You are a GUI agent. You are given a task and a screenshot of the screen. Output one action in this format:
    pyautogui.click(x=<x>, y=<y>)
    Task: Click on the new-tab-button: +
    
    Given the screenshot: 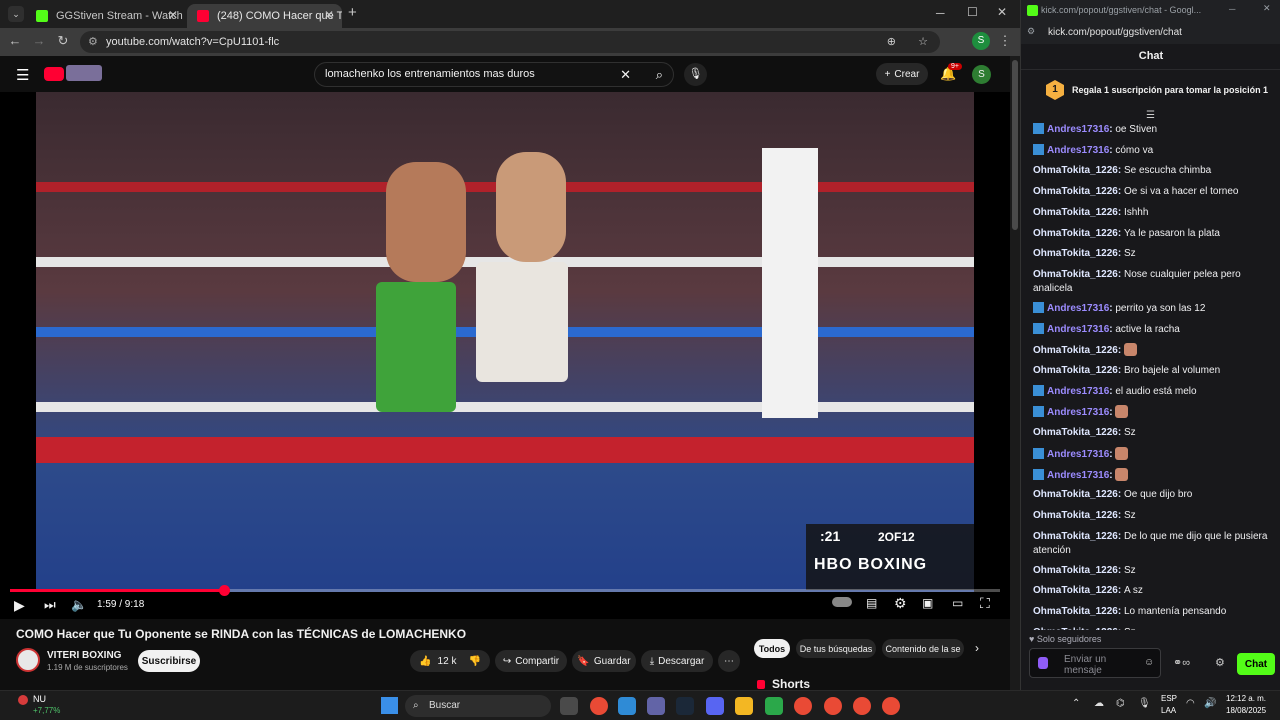 What is the action you would take?
    pyautogui.click(x=352, y=12)
    